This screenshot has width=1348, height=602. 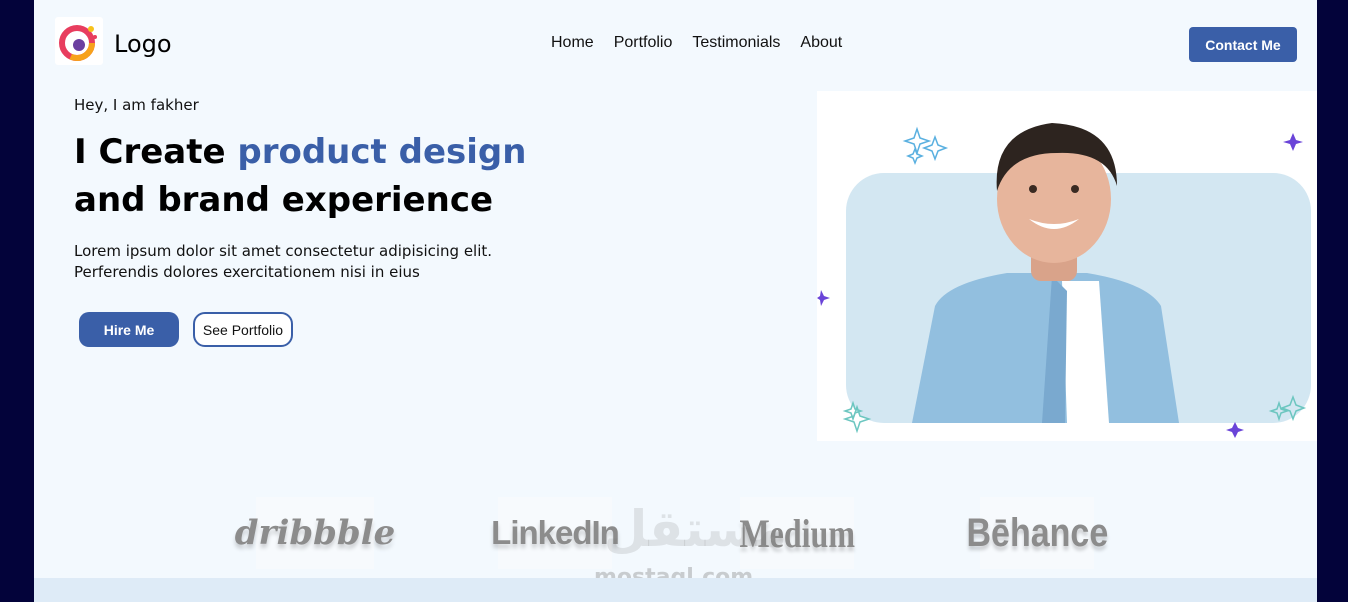 I want to click on nav-testimonials: Testimonials, so click(x=736, y=43).